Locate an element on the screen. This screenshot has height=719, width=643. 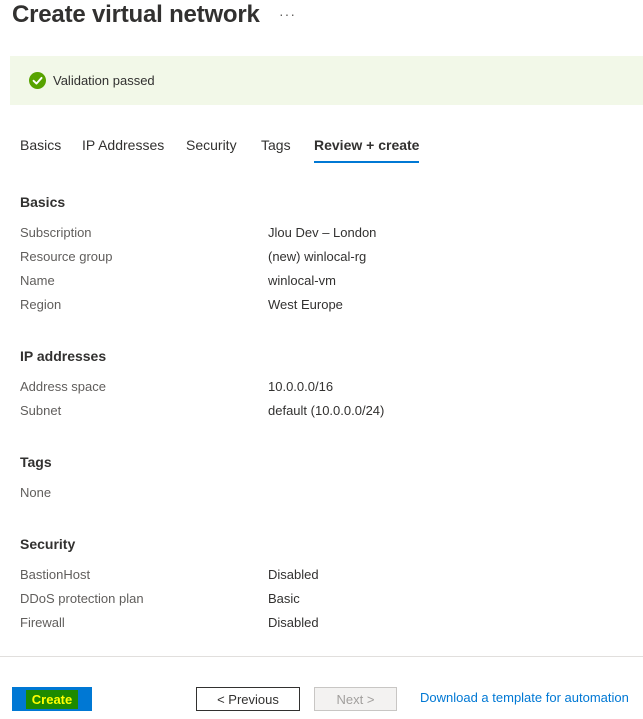
footer-divider is located at coordinates (321, 656).